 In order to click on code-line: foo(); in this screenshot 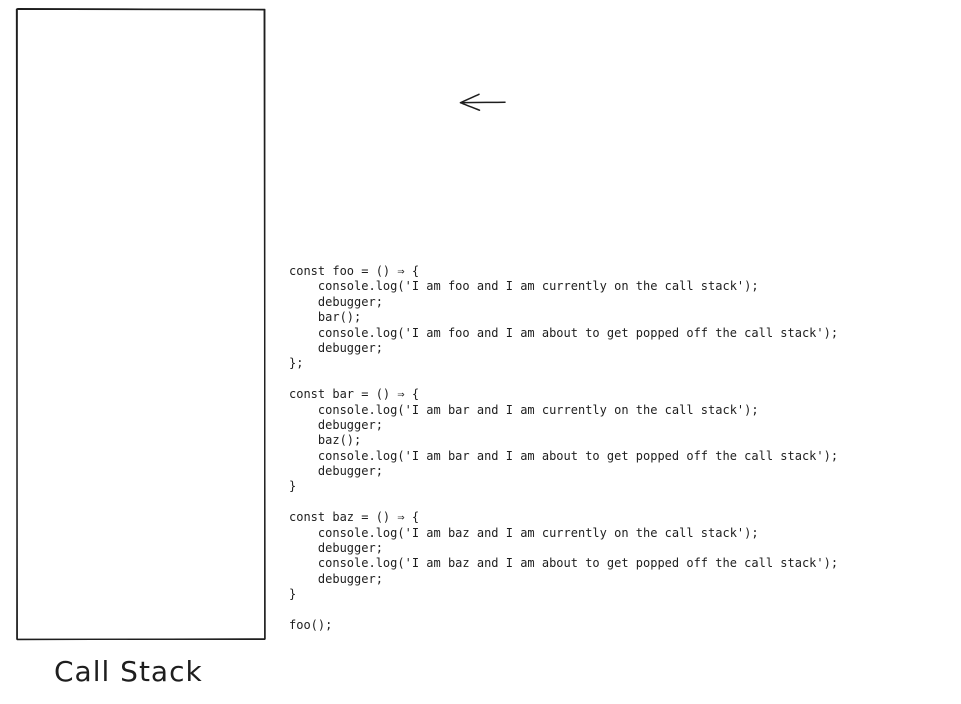, I will do `click(311, 624)`.